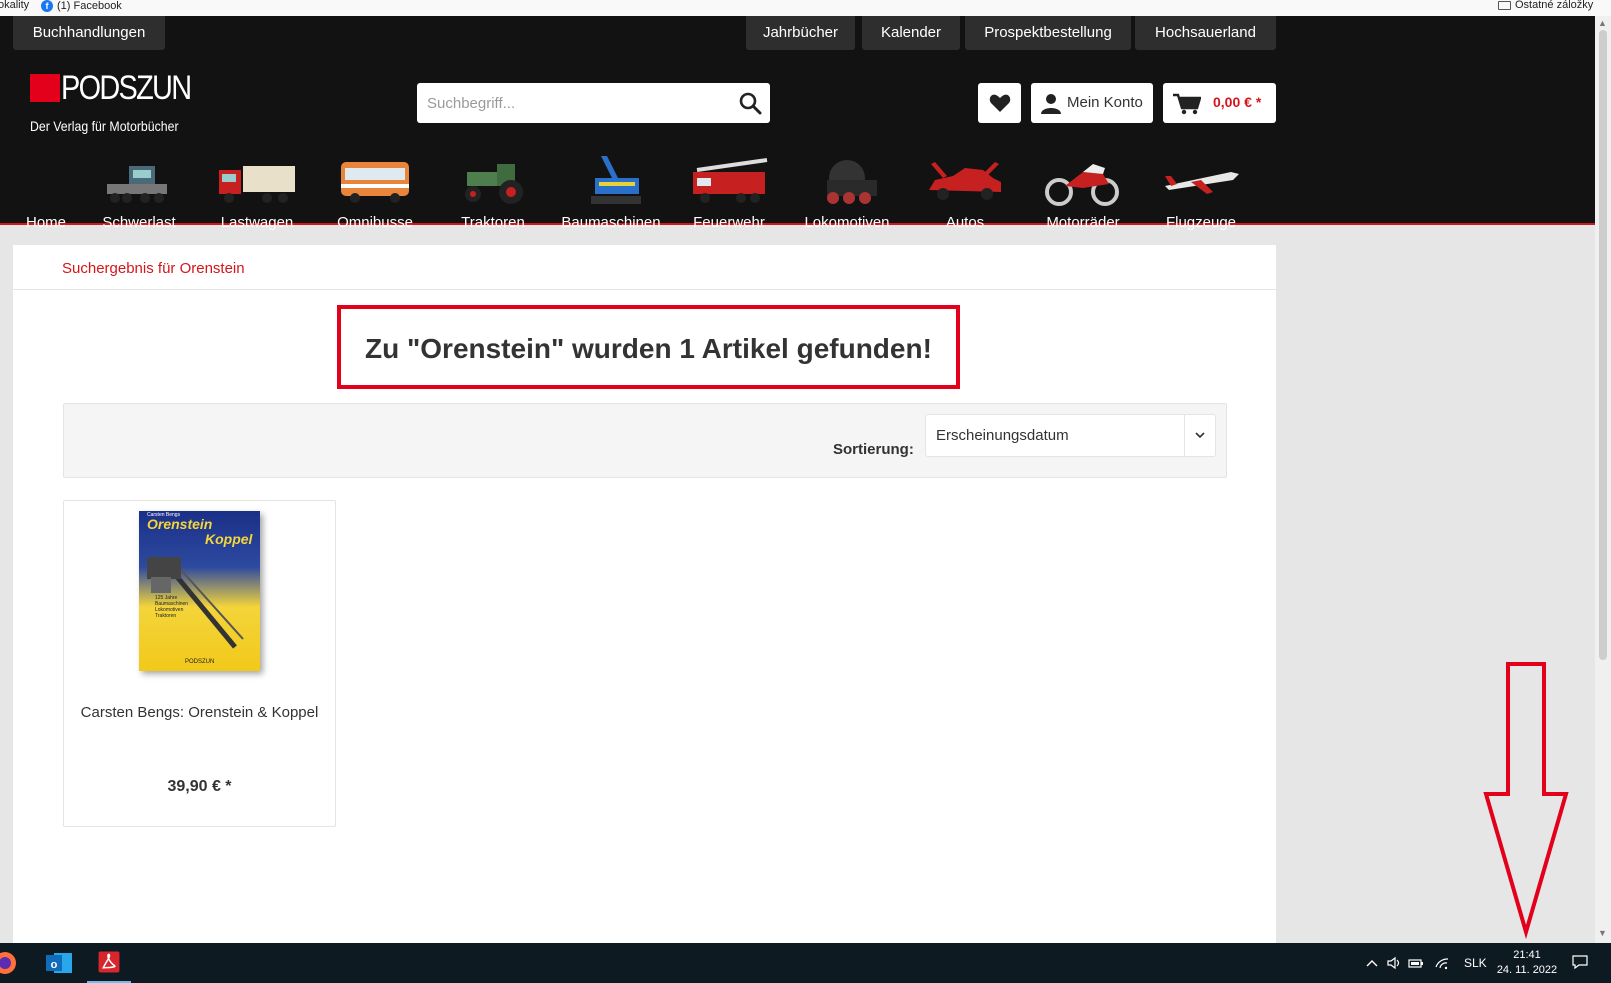  Describe the element at coordinates (750, 103) in the screenshot. I see `search-icon` at that location.